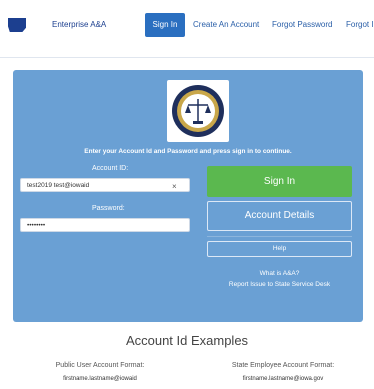 The image size is (374, 389). What do you see at coordinates (226, 24) in the screenshot?
I see `nav-create-account: Create An Account` at bounding box center [226, 24].